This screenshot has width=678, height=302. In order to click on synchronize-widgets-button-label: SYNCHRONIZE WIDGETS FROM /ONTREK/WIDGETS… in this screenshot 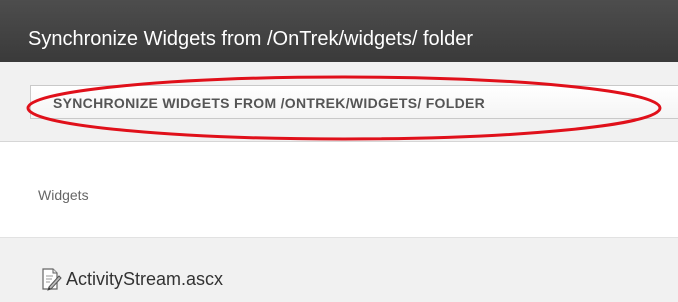, I will do `click(269, 103)`.